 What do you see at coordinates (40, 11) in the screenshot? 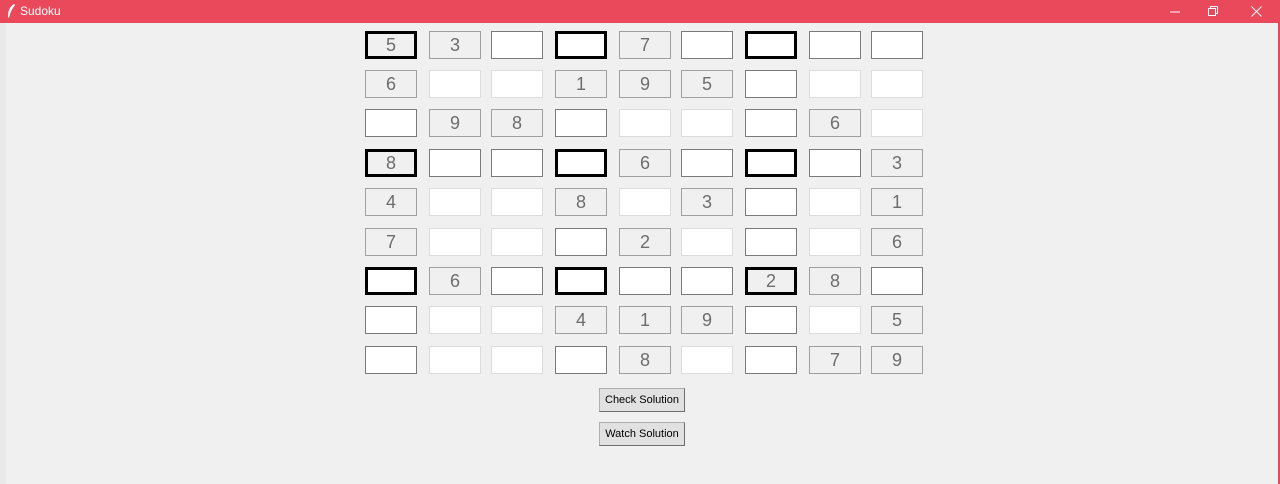
I see `window-title: Sudoku` at bounding box center [40, 11].